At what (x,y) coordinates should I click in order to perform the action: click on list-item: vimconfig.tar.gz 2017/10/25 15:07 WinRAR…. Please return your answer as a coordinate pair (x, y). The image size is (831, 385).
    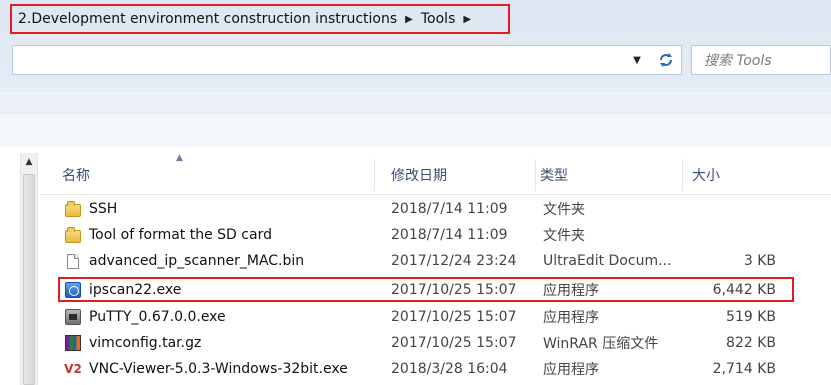
    Looking at the image, I should click on (427, 343).